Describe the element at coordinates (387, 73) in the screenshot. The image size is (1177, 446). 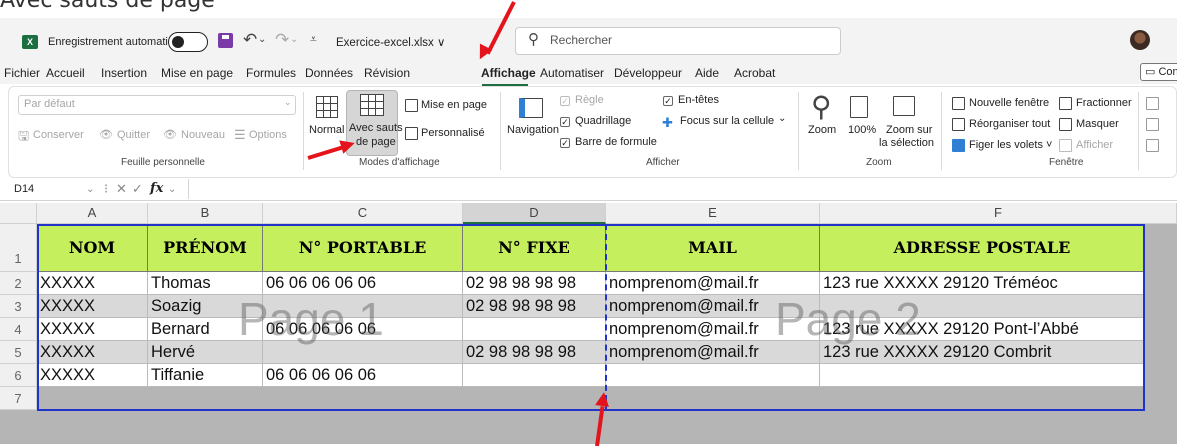
I see `tab-revision: Révision` at that location.